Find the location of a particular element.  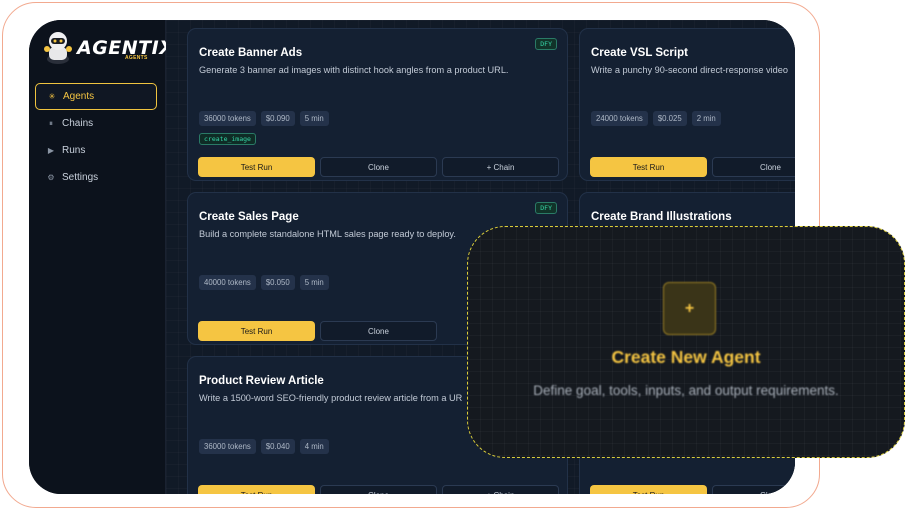

cost-chip: $0.090 is located at coordinates (277, 118).